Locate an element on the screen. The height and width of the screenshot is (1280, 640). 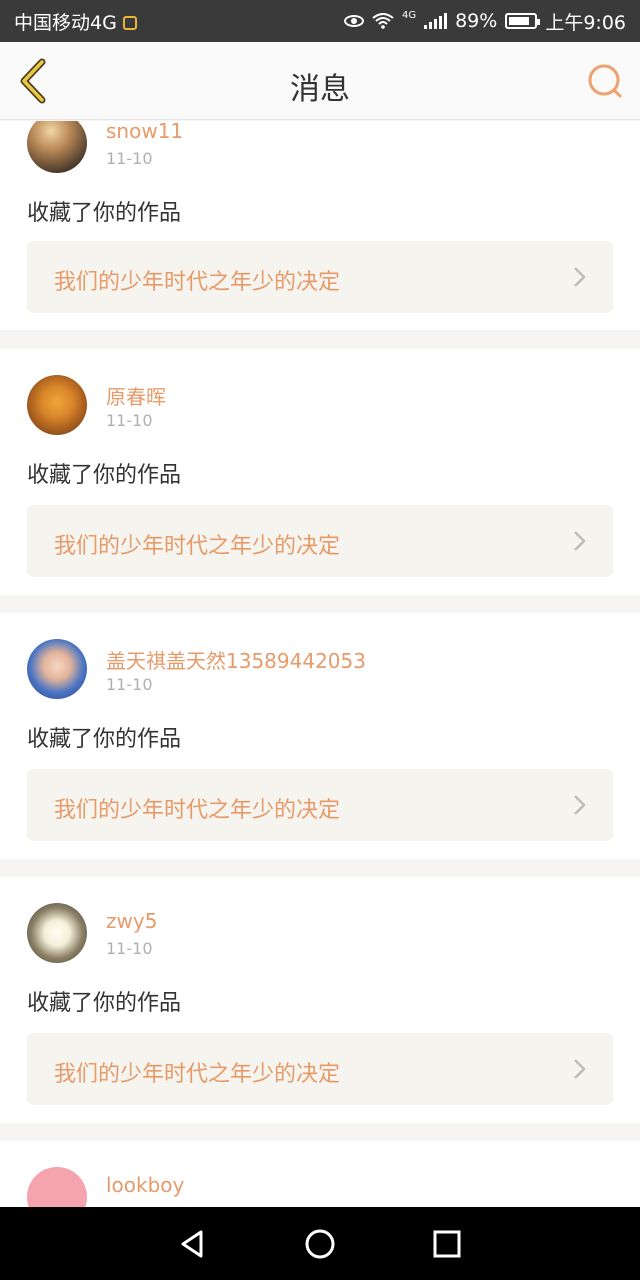
lock-icon is located at coordinates (129, 23).